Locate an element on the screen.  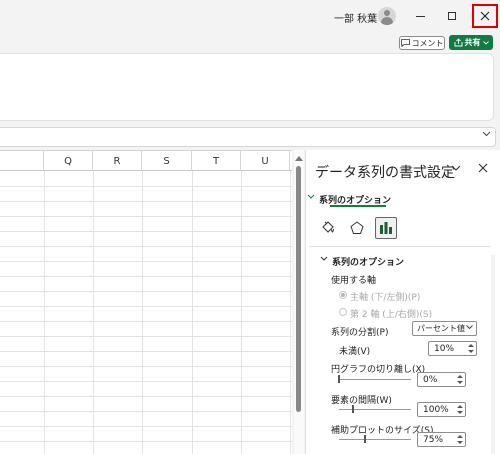
pie-explosion-spinner: 0% is located at coordinates (441, 379).